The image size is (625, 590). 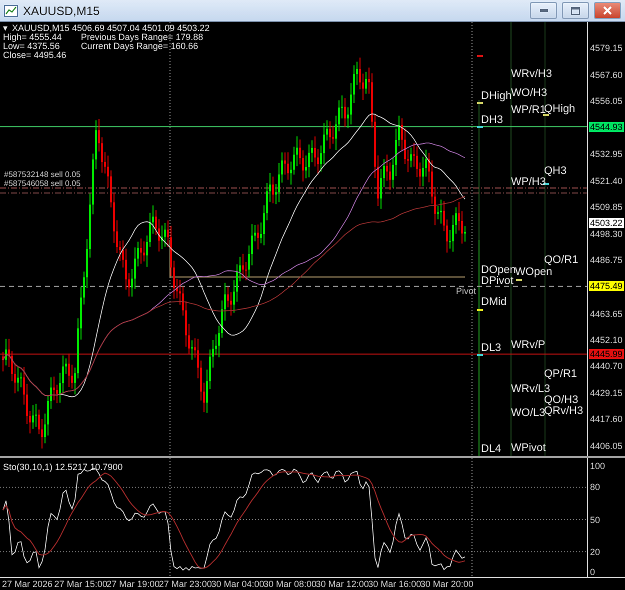 What do you see at coordinates (142, 37) in the screenshot?
I see `range-text: Previous Days Range= 179.88` at bounding box center [142, 37].